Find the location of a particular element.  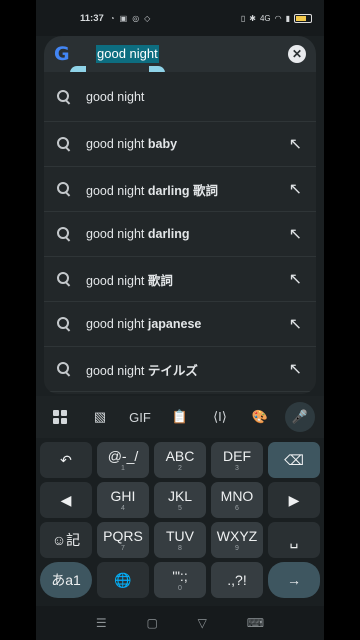

keyboard-toolbar: ▧ GIF 📋 ⟨I⟩ 🎨 🎤 is located at coordinates (180, 417).